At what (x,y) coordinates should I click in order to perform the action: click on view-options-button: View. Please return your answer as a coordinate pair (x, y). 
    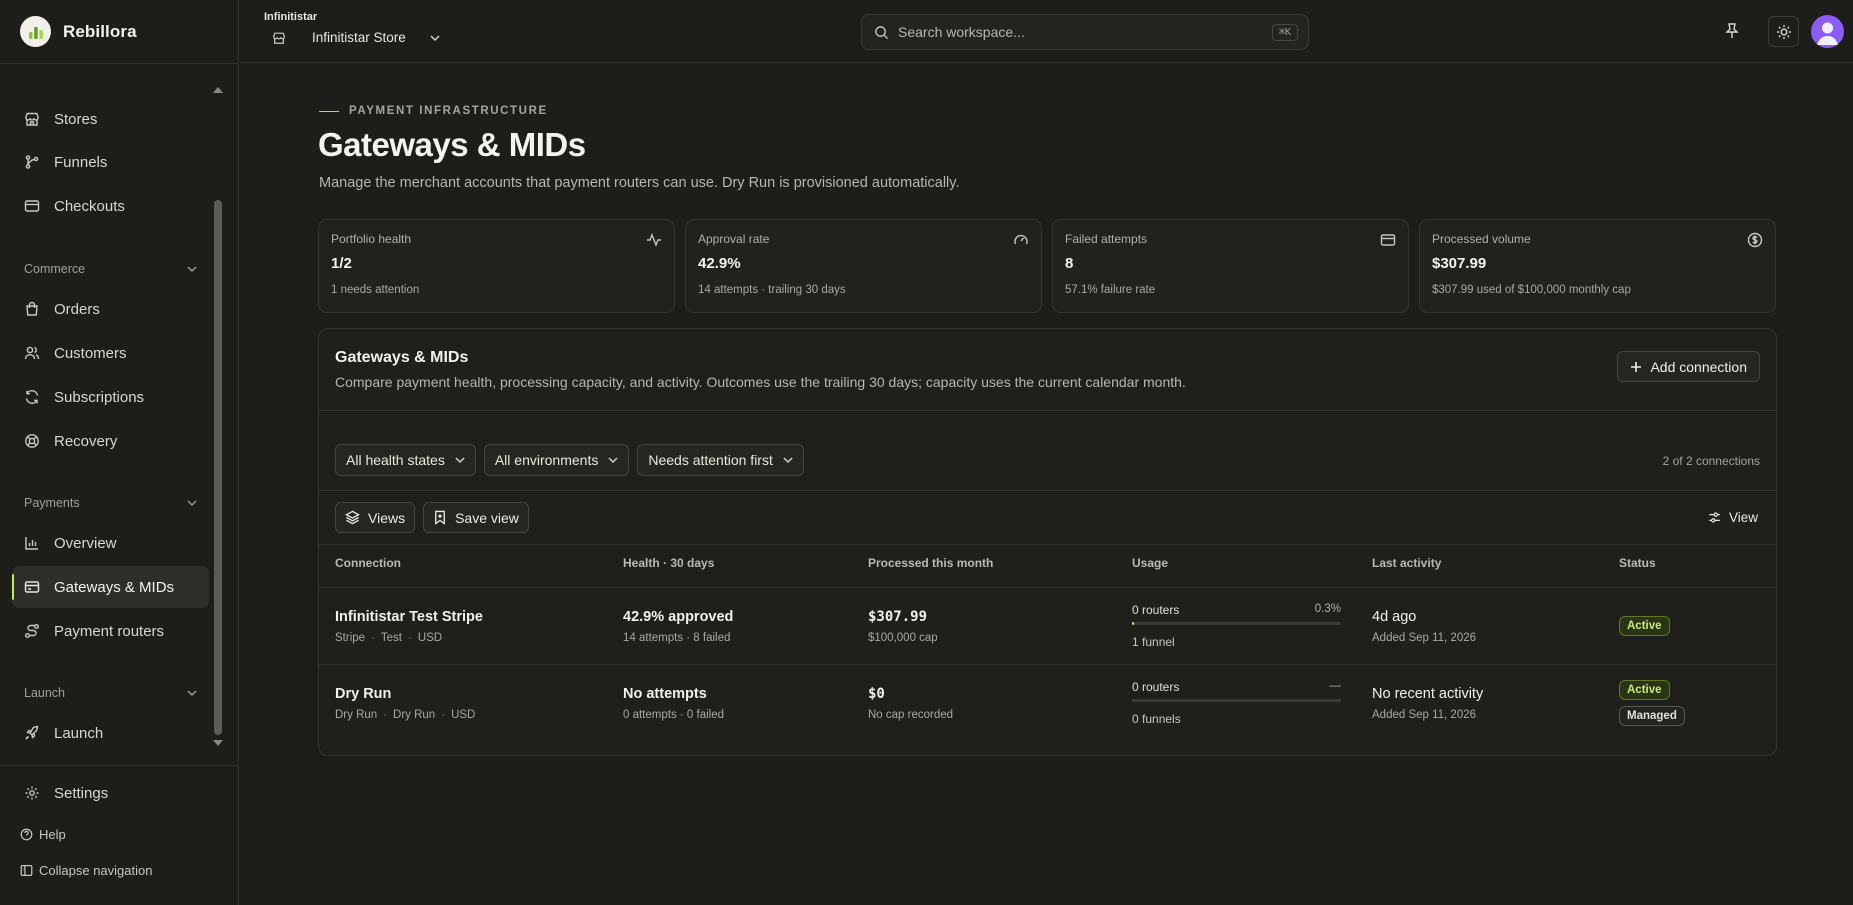
    Looking at the image, I should click on (1733, 517).